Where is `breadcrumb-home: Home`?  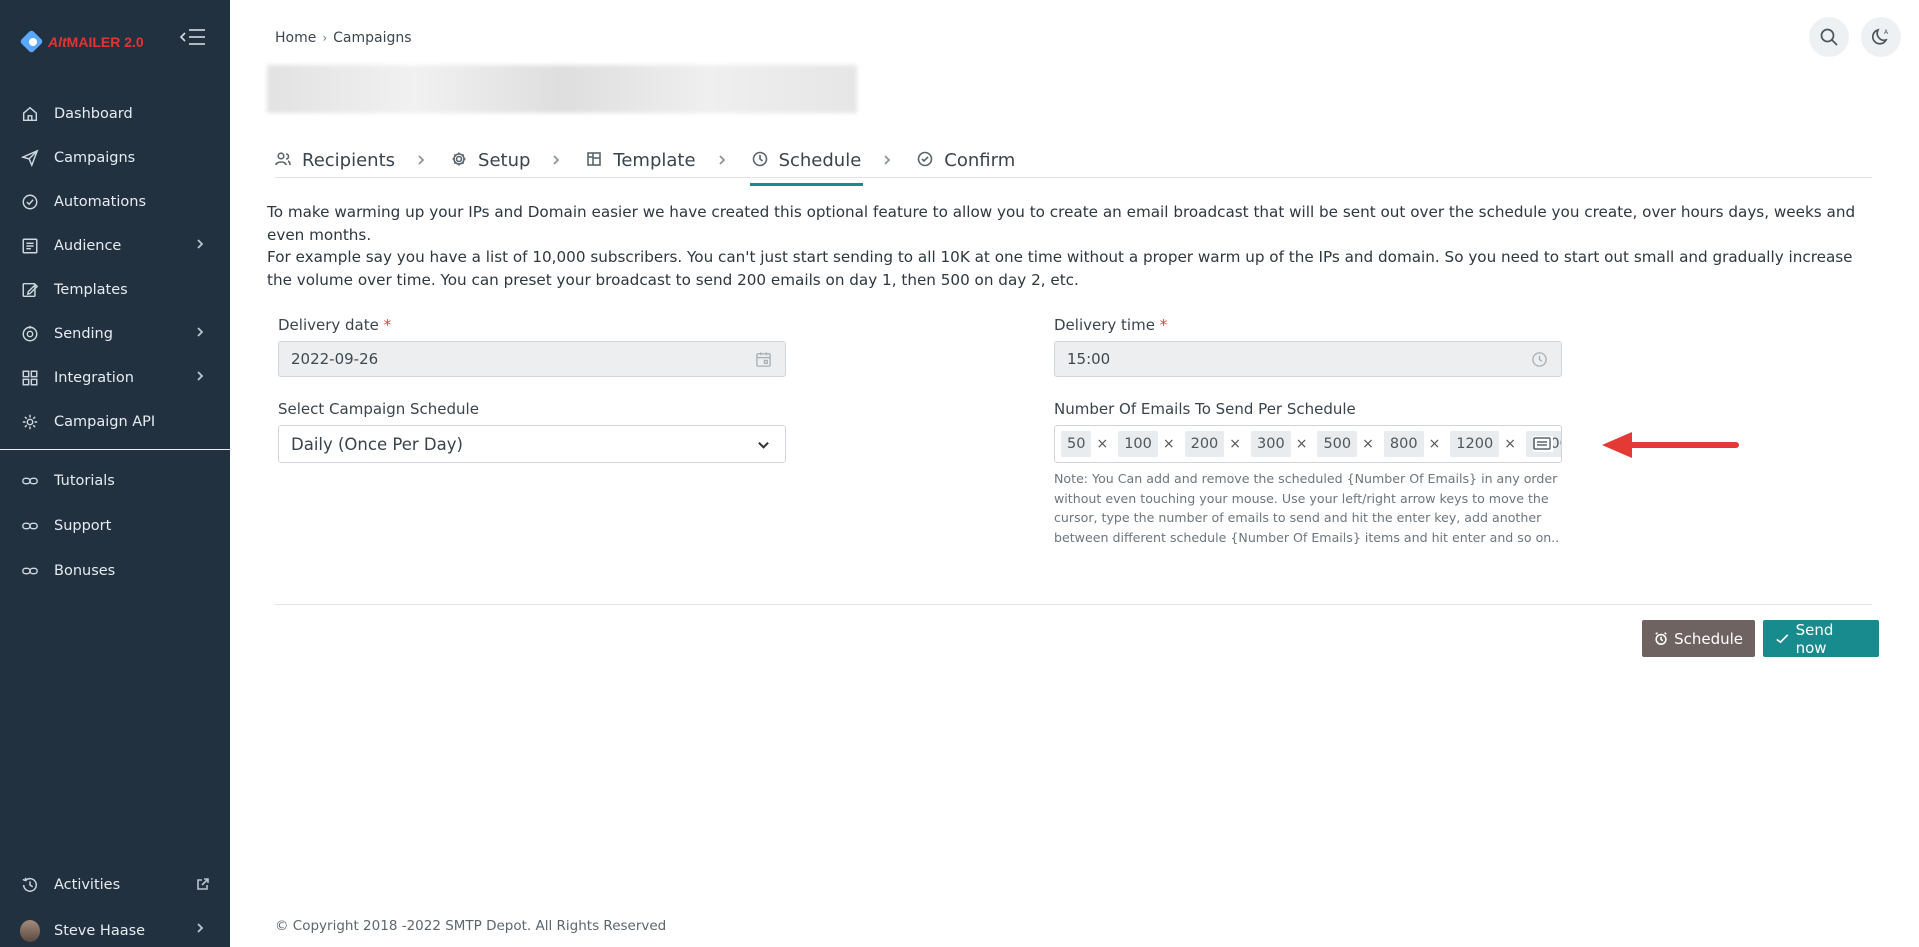 breadcrumb-home: Home is located at coordinates (295, 38).